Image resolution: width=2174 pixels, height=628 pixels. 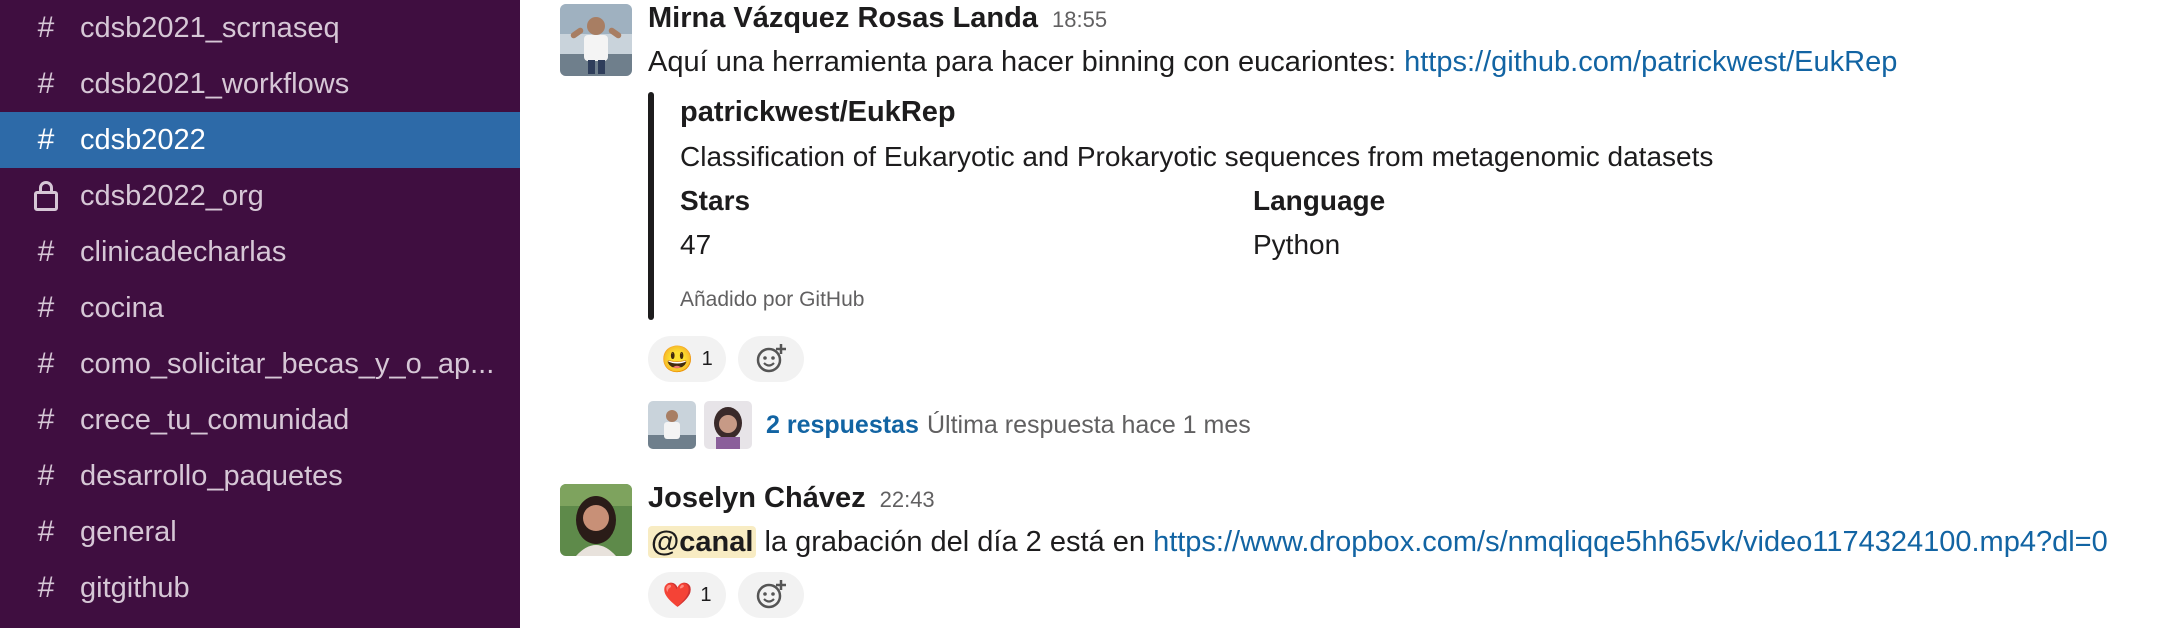 I want to click on thread-replies-link: 2 respuestas, so click(x=842, y=425).